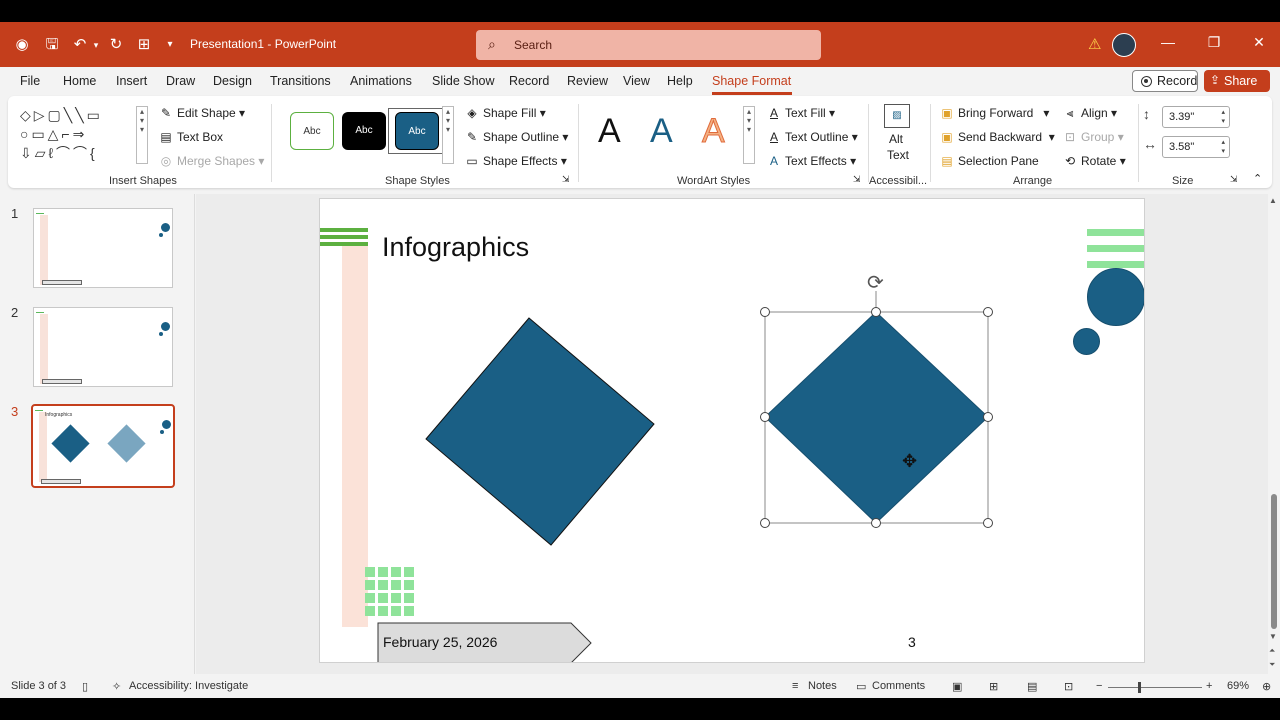 This screenshot has height=720, width=1280. What do you see at coordinates (609, 131) in the screenshot?
I see `wordart-black: A` at bounding box center [609, 131].